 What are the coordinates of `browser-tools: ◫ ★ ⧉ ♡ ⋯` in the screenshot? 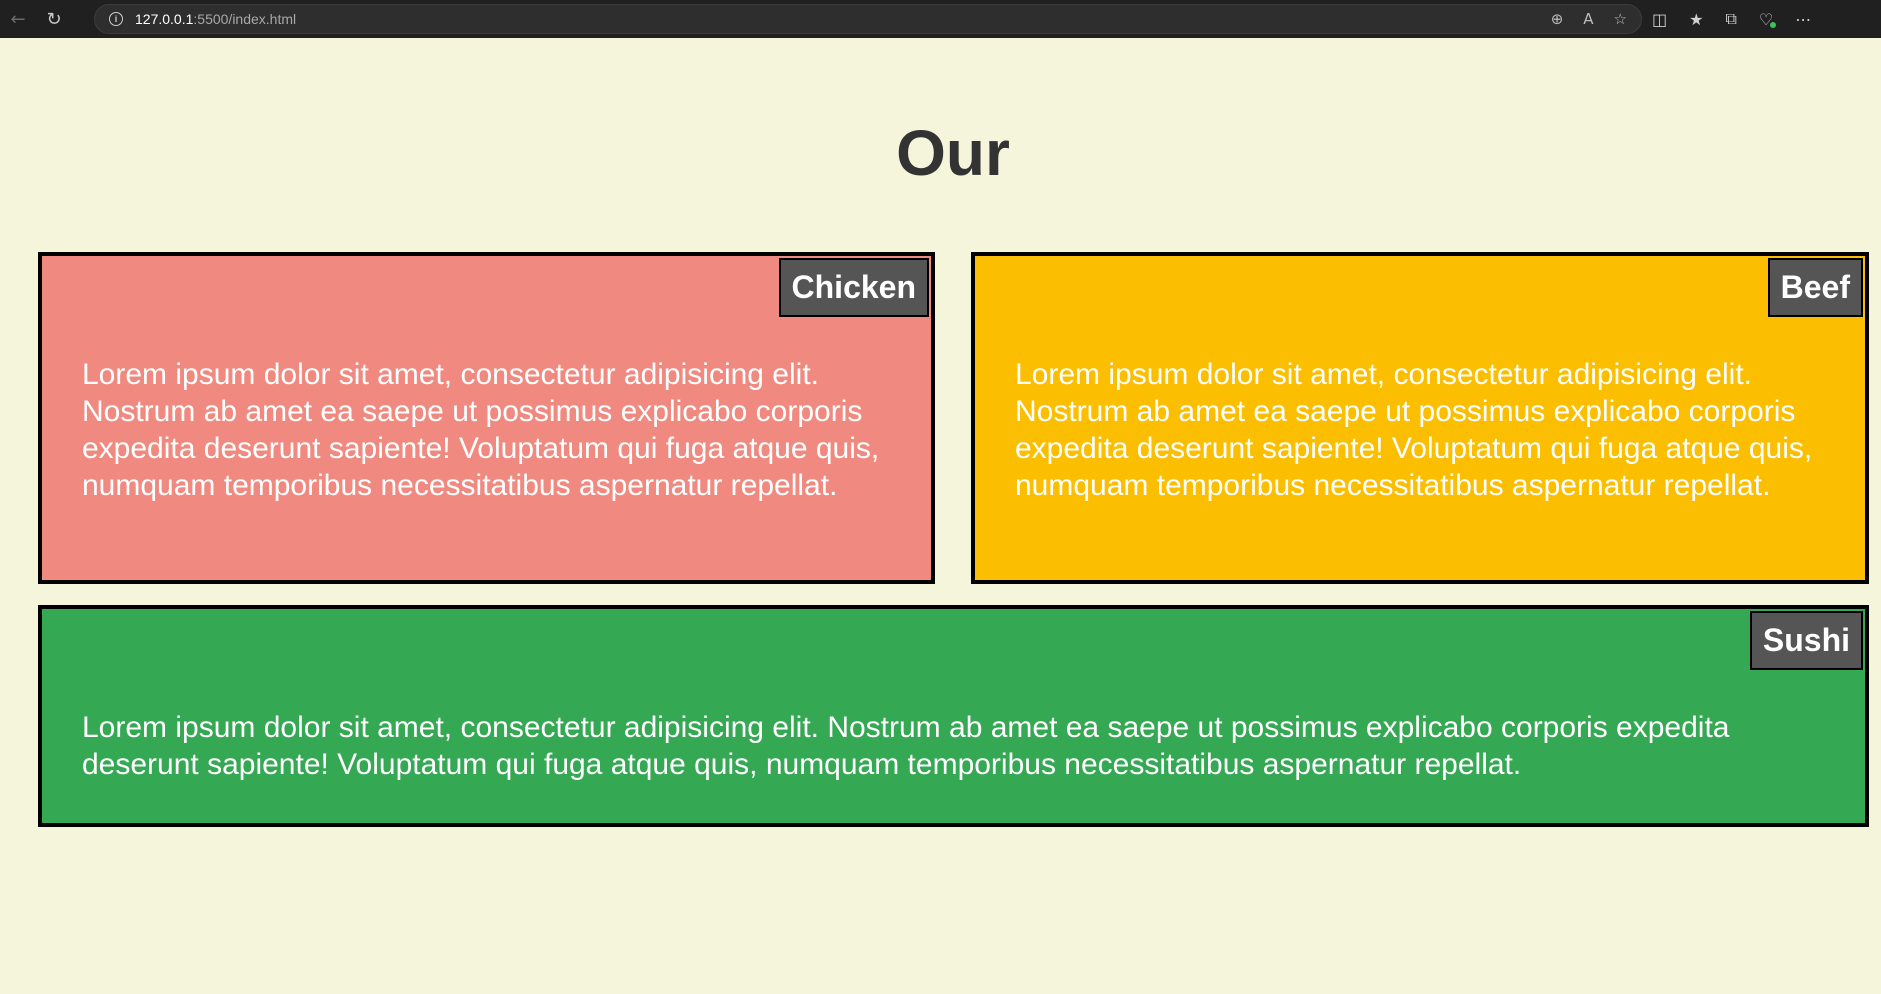 It's located at (1731, 19).